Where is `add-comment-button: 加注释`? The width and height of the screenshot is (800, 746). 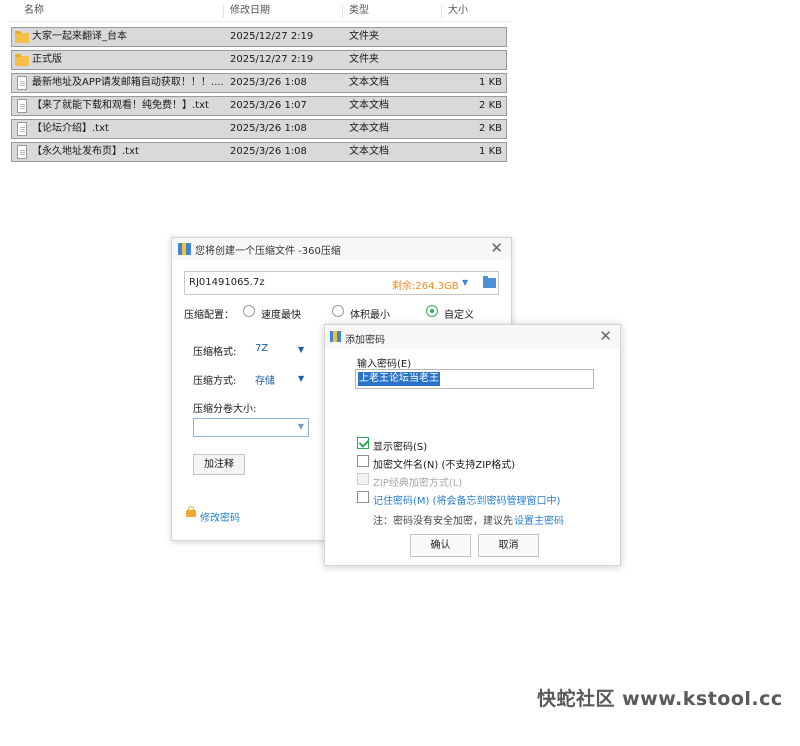
add-comment-button: 加注释 is located at coordinates (219, 464).